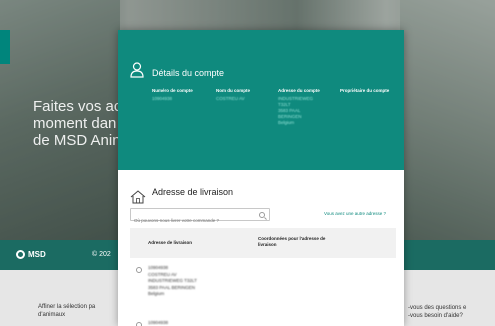  What do you see at coordinates (158, 322) in the screenshot?
I see `address-option-2: 10904938` at bounding box center [158, 322].